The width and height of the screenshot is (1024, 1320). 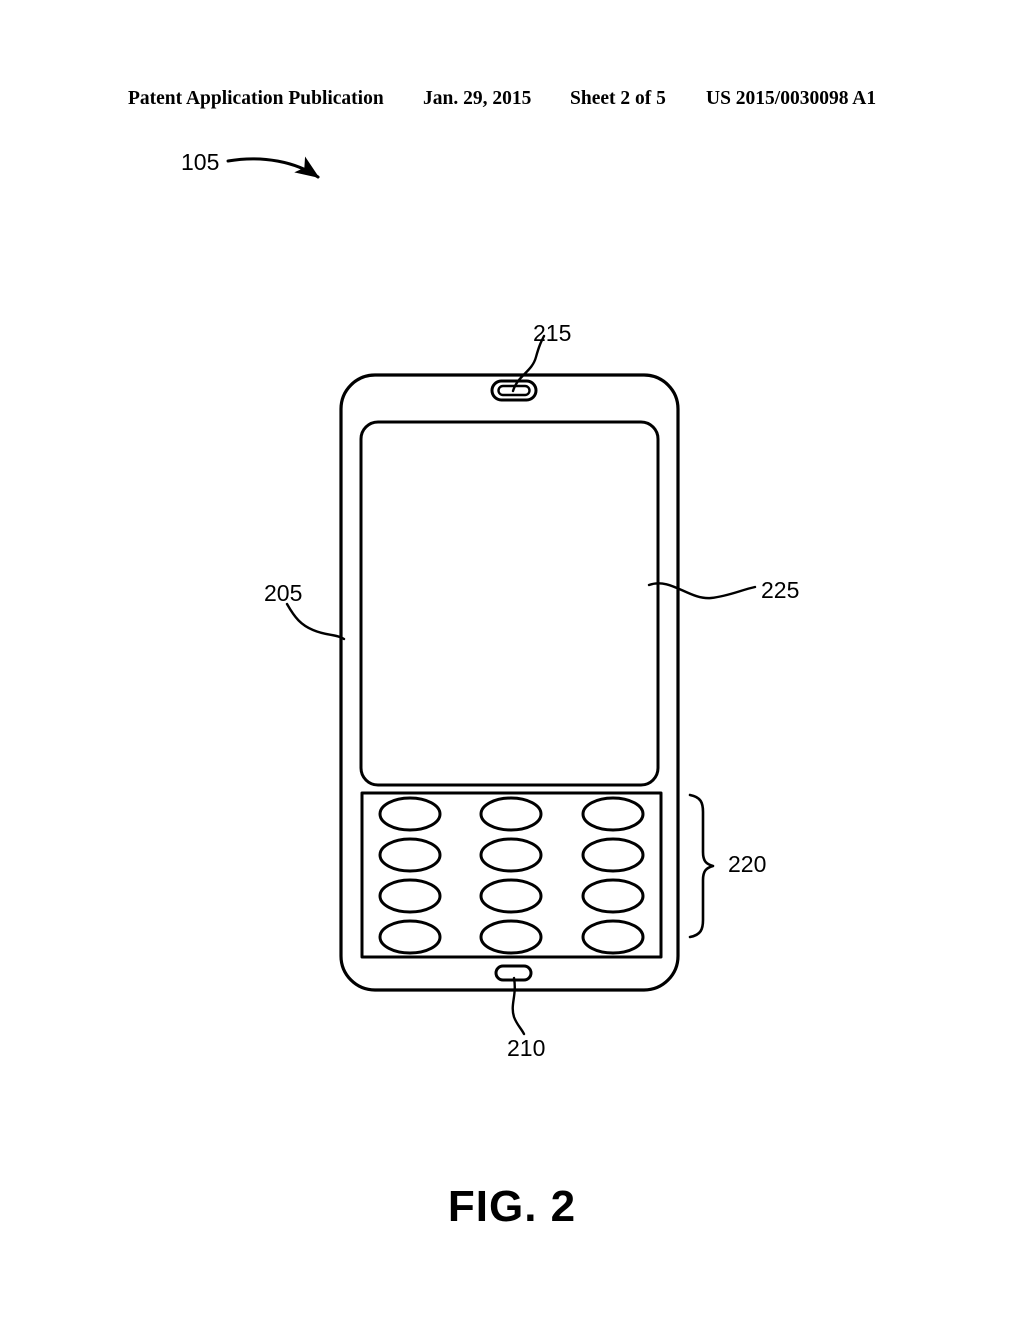 What do you see at coordinates (283, 593) in the screenshot?
I see `reference-numeral-205: 205` at bounding box center [283, 593].